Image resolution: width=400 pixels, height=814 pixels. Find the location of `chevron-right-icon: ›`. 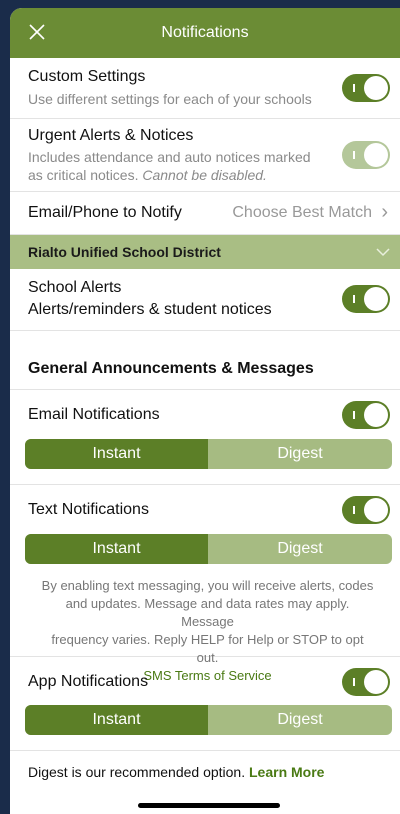

chevron-right-icon: › is located at coordinates (384, 212).